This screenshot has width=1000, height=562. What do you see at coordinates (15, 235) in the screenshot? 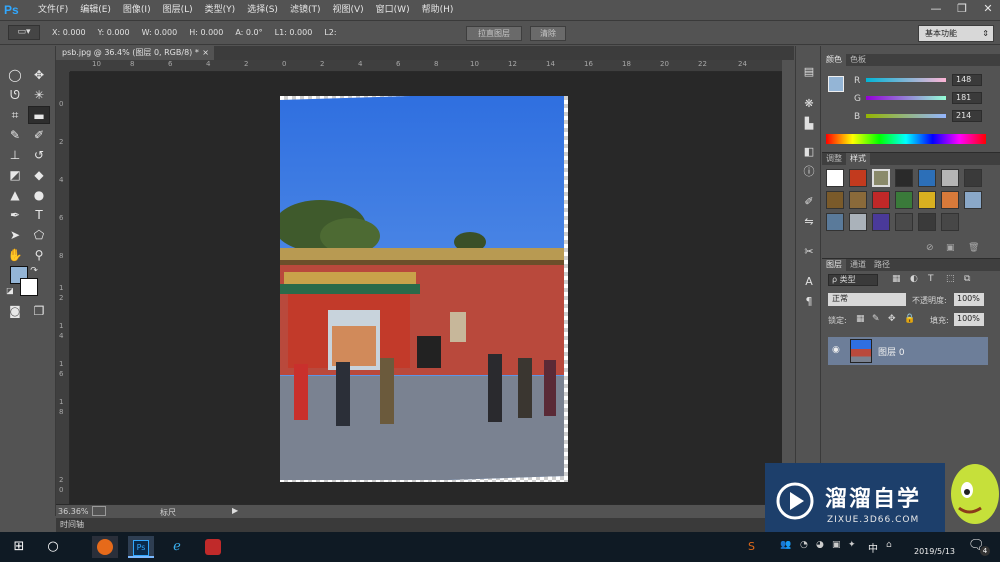
I see `path-selection-tool-icon: ➤` at bounding box center [15, 235].